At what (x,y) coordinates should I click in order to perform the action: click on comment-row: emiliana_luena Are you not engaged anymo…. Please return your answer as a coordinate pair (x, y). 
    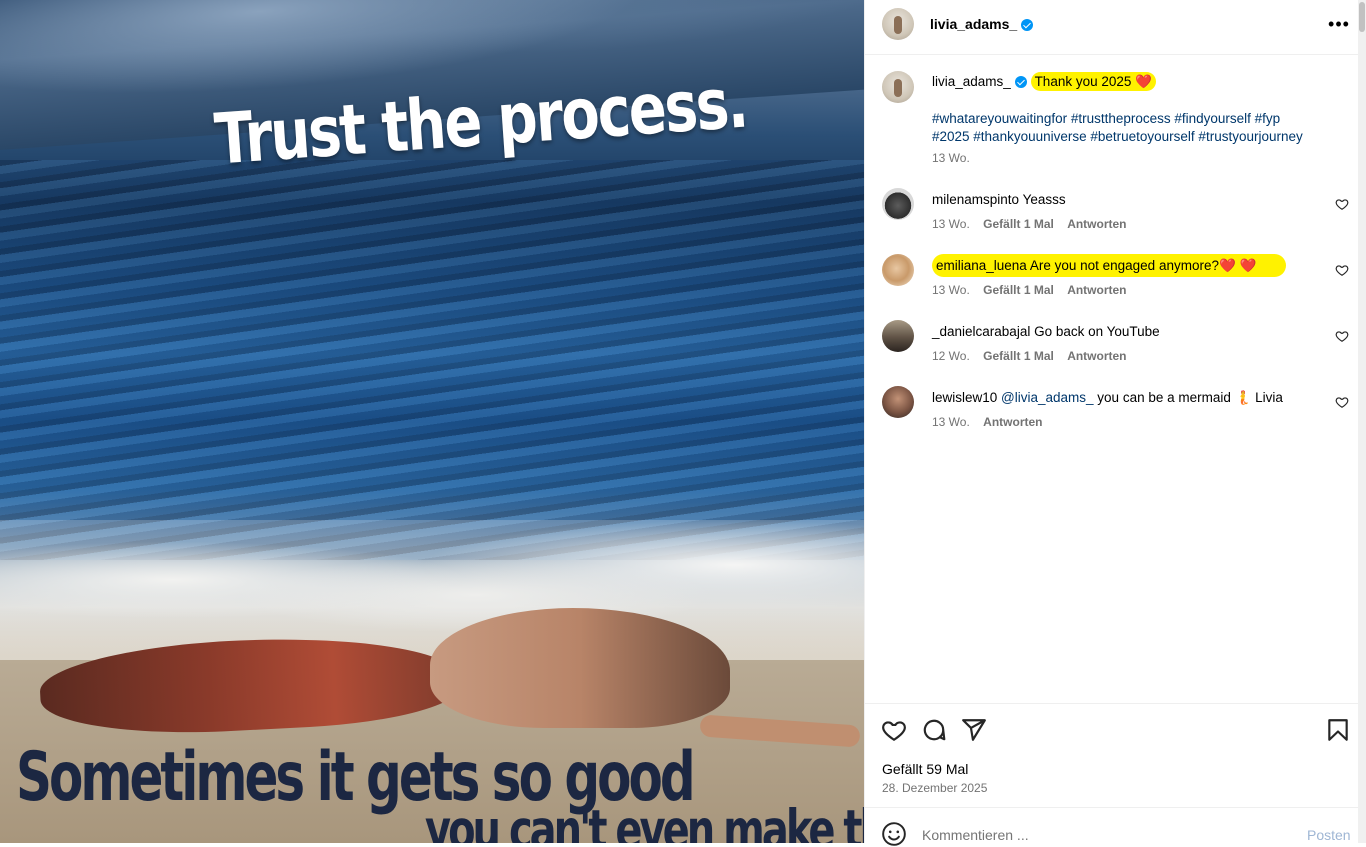
    Looking at the image, I should click on (1109, 265).